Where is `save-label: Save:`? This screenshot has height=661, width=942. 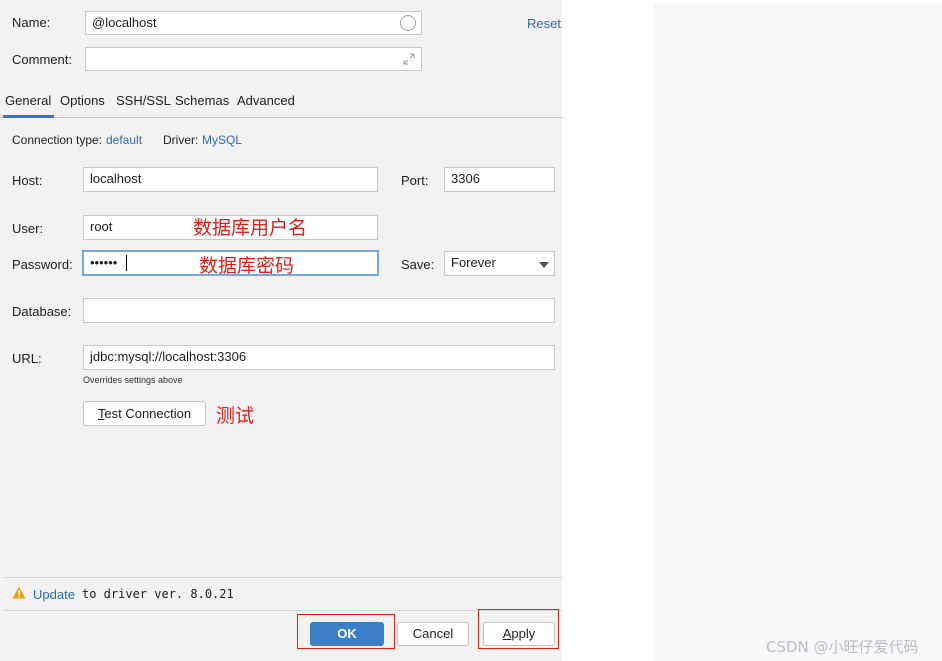
save-label: Save: is located at coordinates (418, 264).